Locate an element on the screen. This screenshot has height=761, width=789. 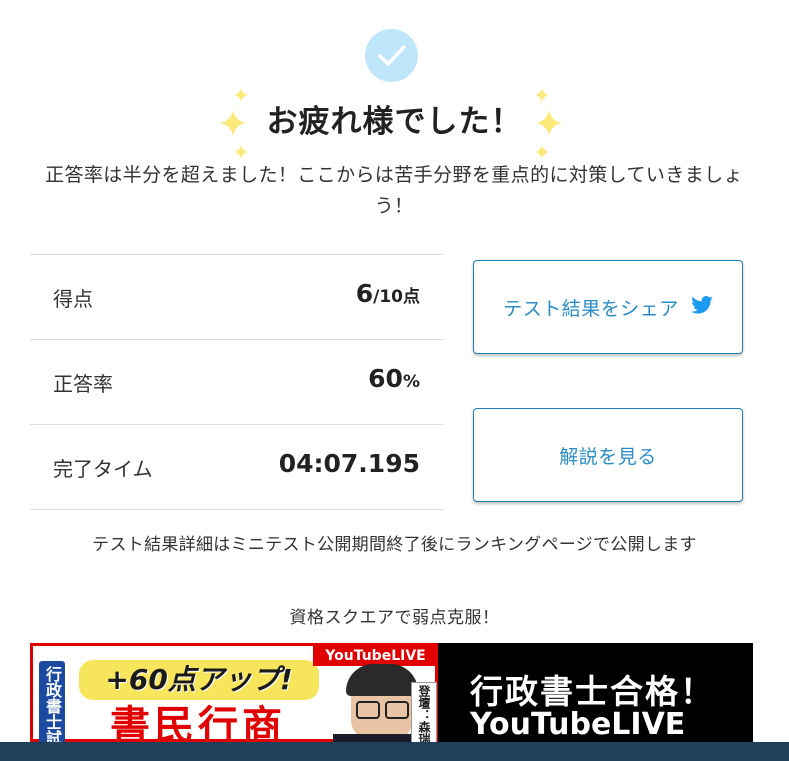
stat-value: 6/10点 is located at coordinates (388, 293).